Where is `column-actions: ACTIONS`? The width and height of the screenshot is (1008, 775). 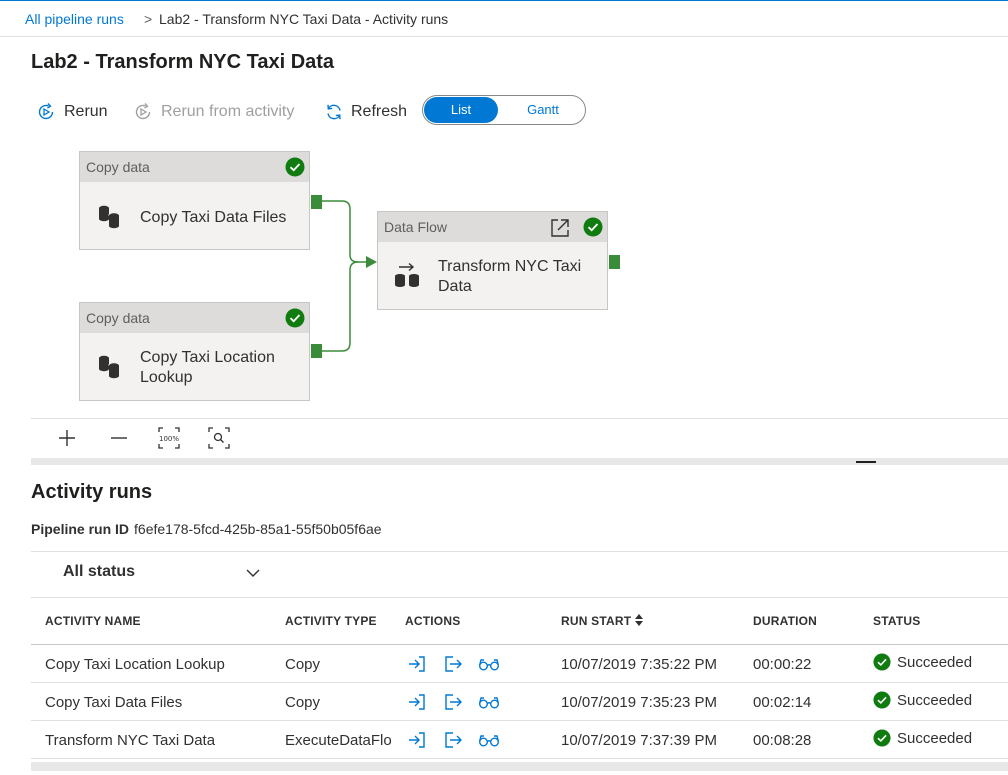 column-actions: ACTIONS is located at coordinates (433, 621).